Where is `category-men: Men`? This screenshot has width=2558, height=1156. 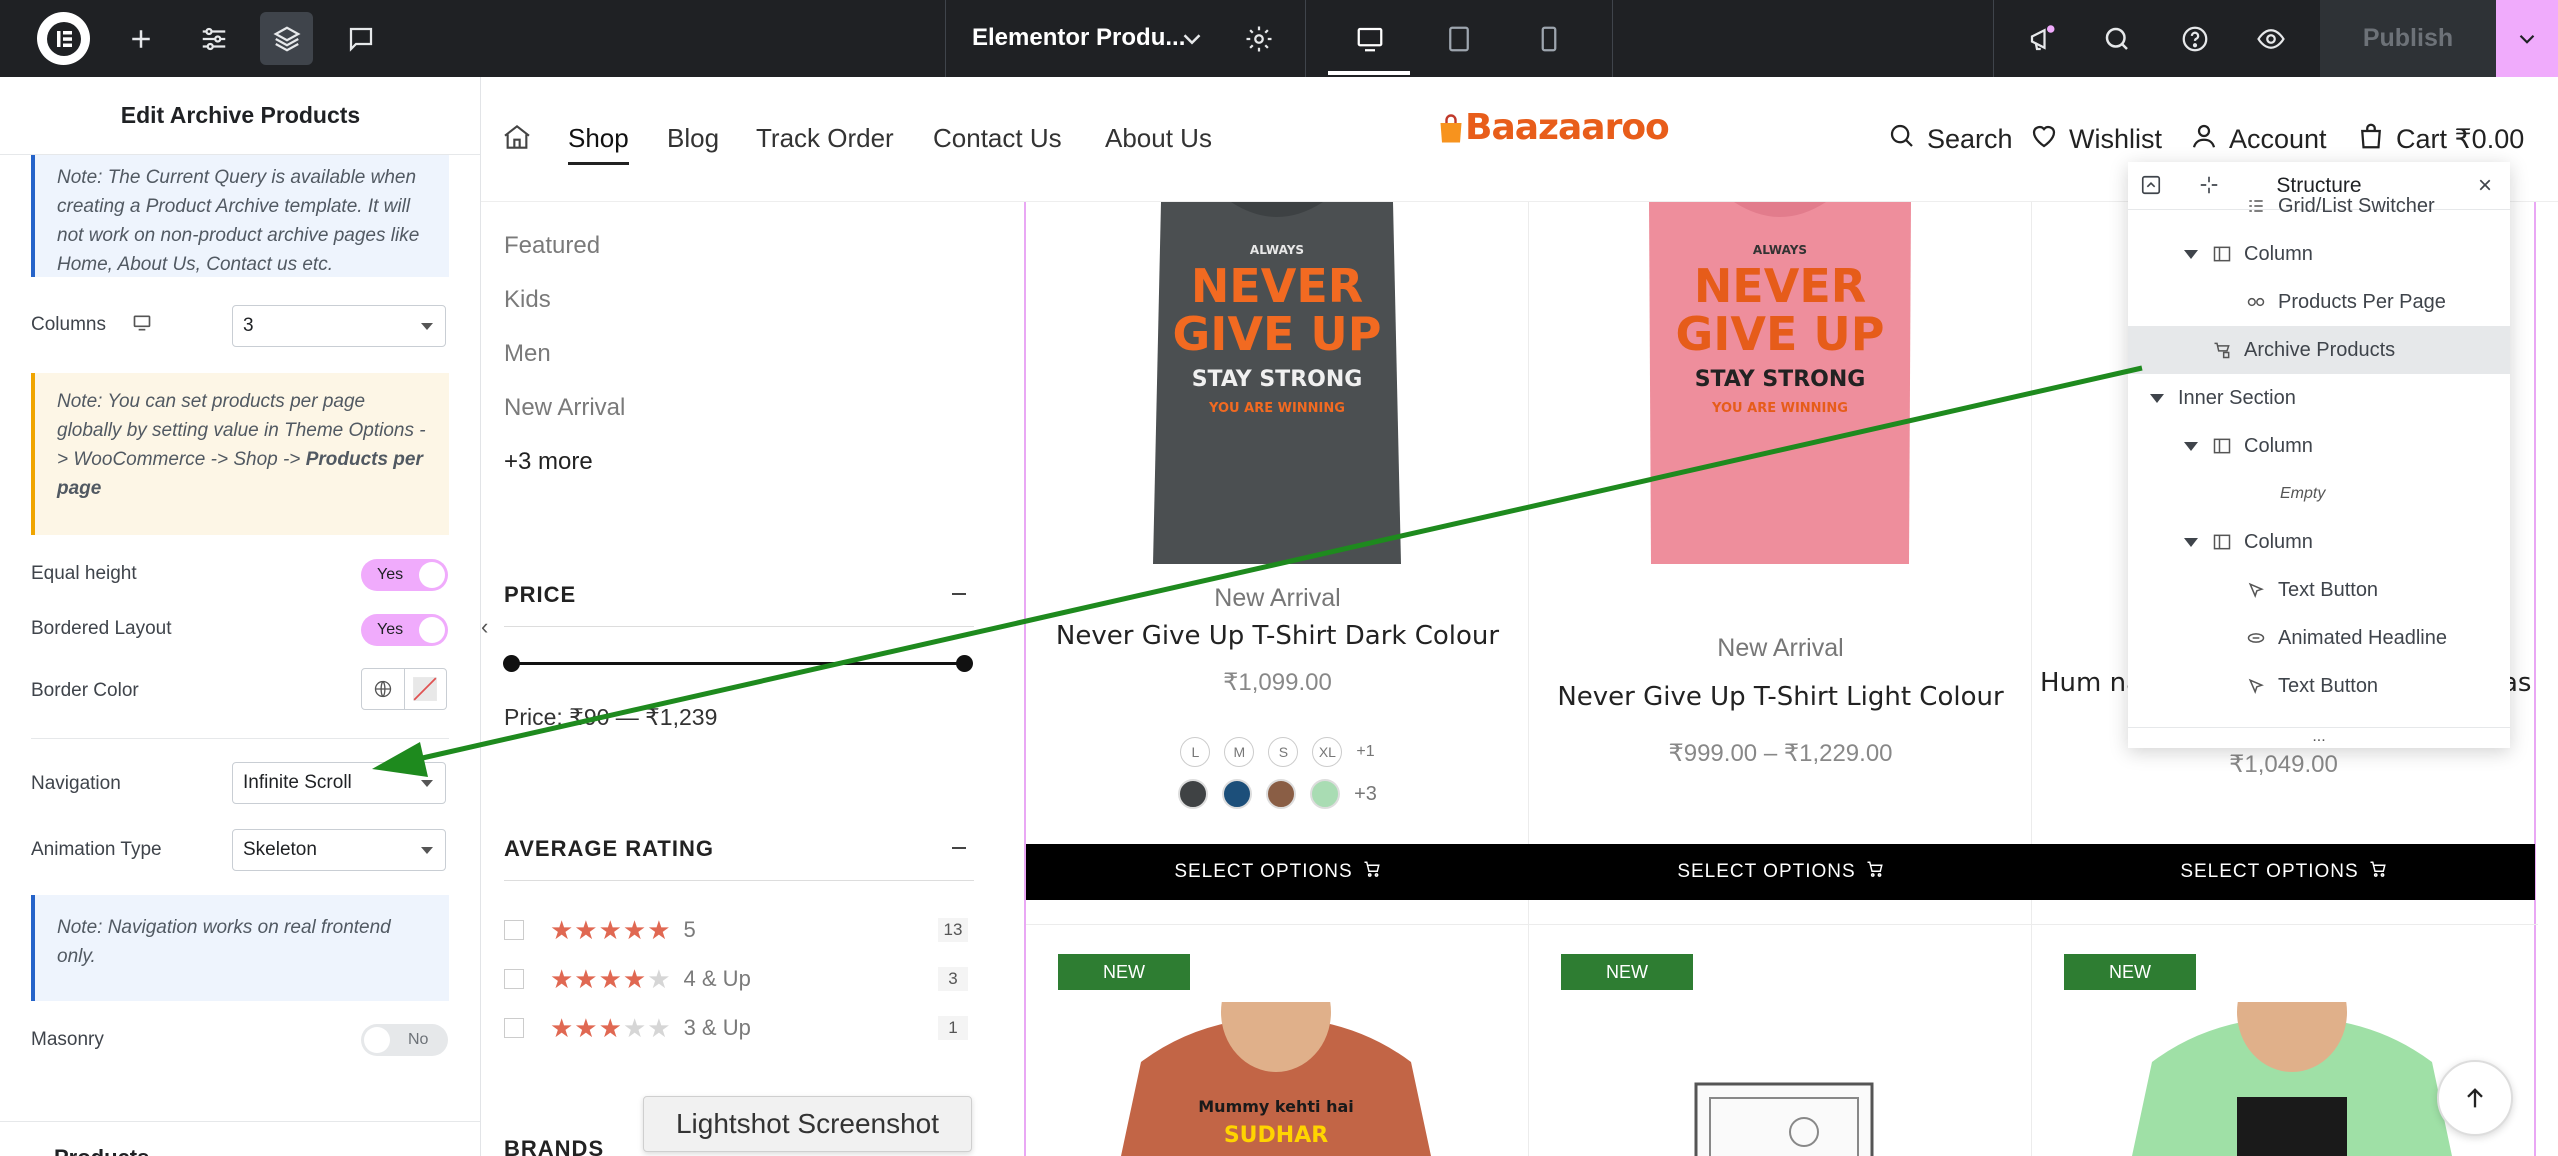 category-men: Men is located at coordinates (527, 354).